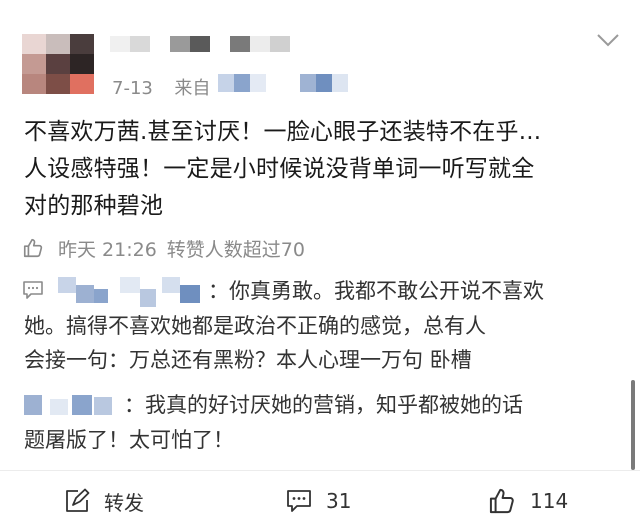 This screenshot has height=530, width=640. I want to click on chevron-down-icon, so click(608, 40).